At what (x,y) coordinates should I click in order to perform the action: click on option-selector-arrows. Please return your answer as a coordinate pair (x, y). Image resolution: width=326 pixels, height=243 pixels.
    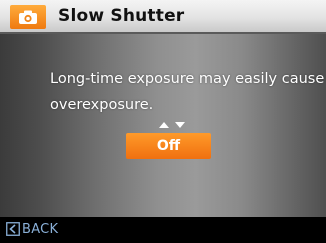
    Looking at the image, I should click on (173, 125).